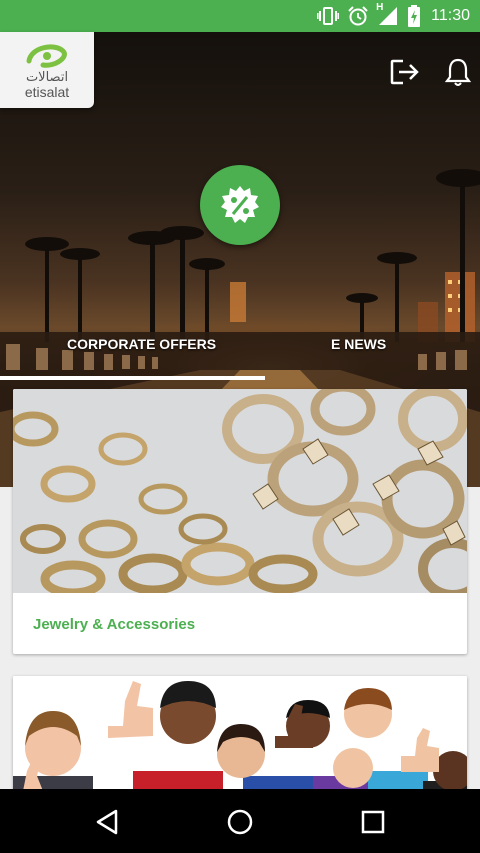 This screenshot has width=480, height=853. I want to click on tab-e-news: E NEWS, so click(358, 344).